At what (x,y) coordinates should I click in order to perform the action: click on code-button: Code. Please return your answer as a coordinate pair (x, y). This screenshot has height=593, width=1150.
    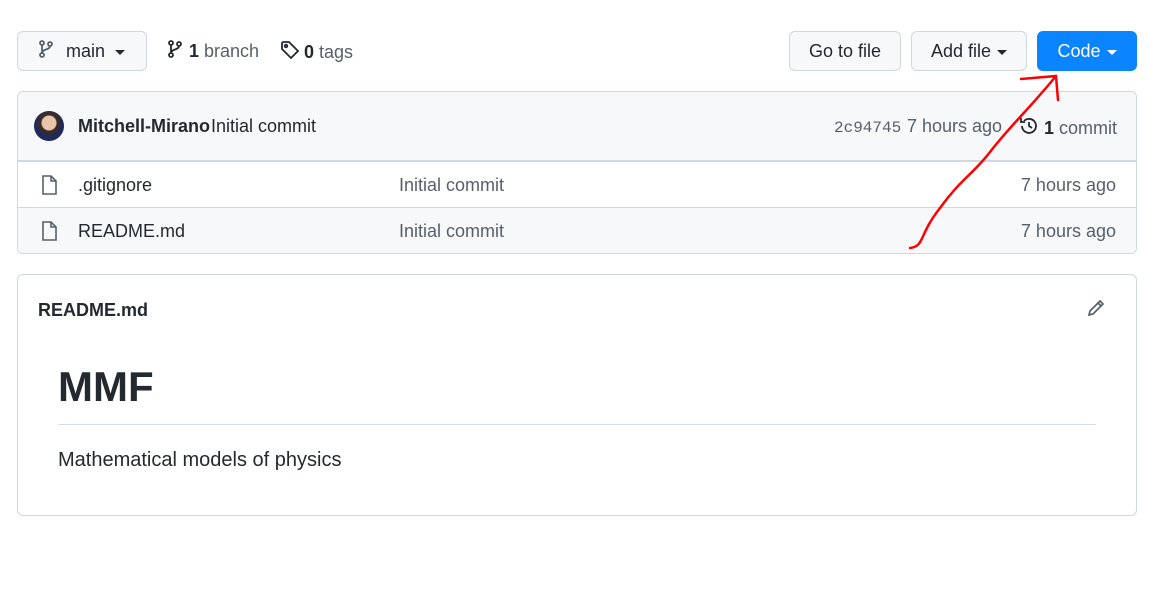
    Looking at the image, I should click on (1087, 51).